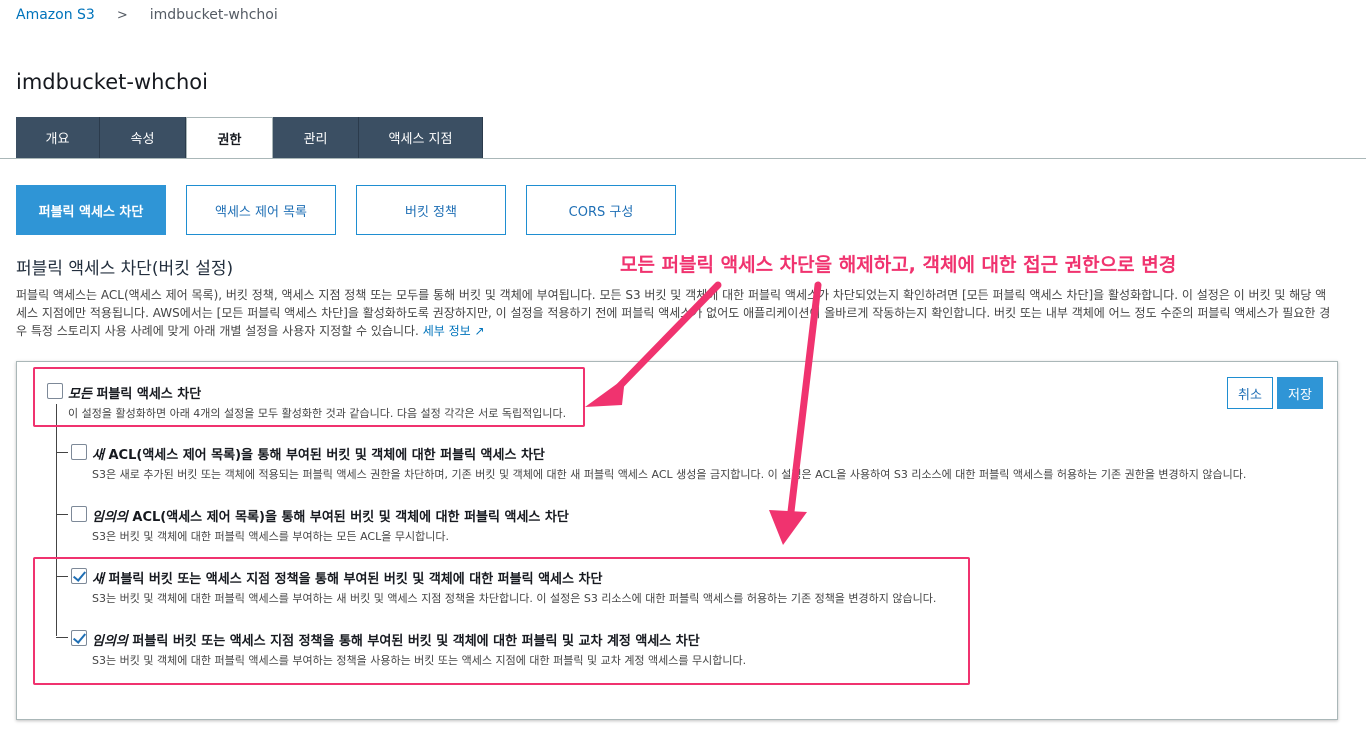  What do you see at coordinates (703, 413) in the screenshot?
I see `annotation-arrows` at bounding box center [703, 413].